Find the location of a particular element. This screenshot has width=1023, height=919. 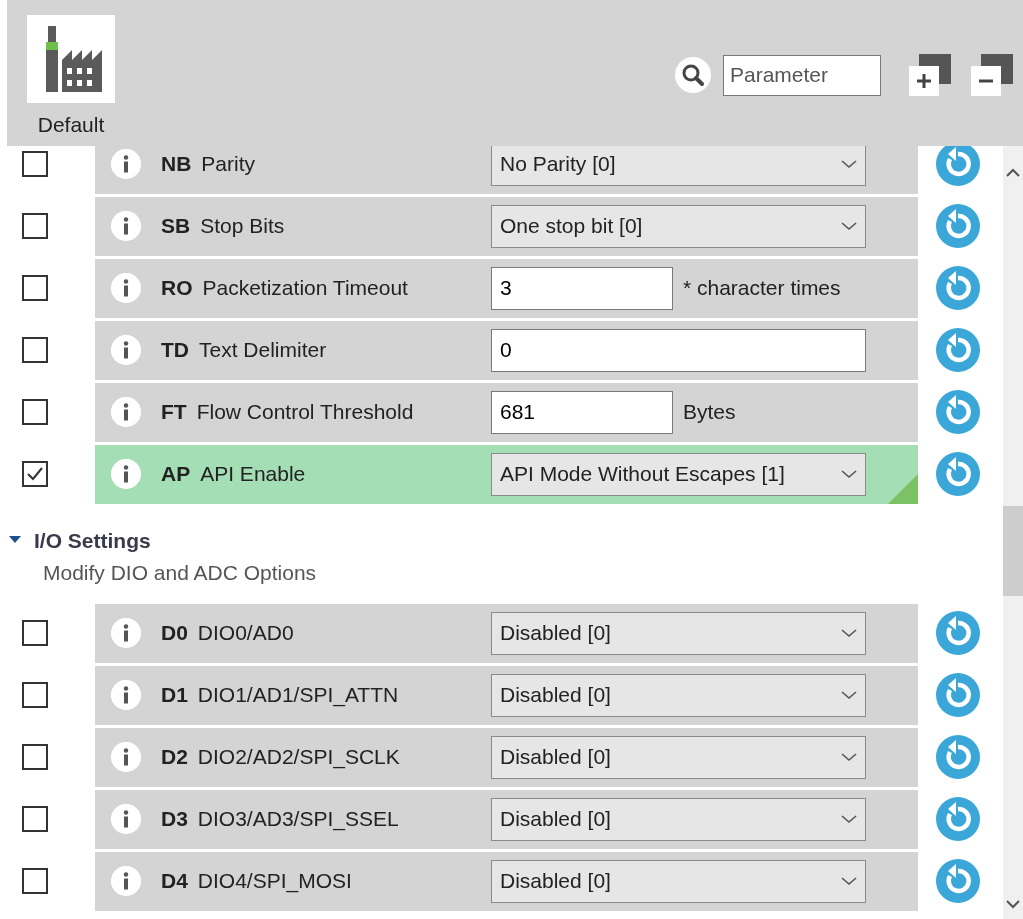

dropdown: One stop bit [0] is located at coordinates (678, 226).